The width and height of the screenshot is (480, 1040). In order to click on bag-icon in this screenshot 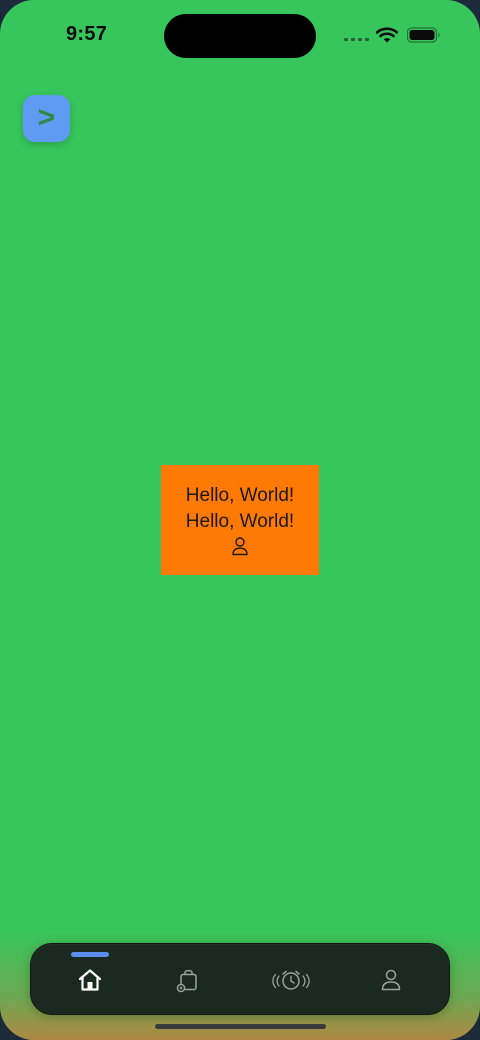, I will do `click(186, 981)`.